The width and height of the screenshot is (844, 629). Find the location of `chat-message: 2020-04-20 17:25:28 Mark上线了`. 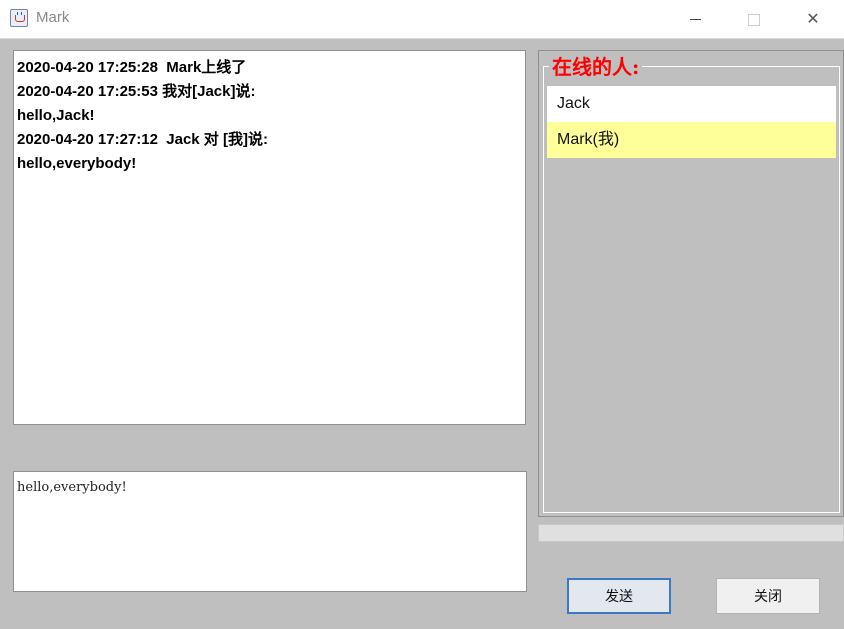

chat-message: 2020-04-20 17:25:28 Mark上线了 is located at coordinates (132, 67).